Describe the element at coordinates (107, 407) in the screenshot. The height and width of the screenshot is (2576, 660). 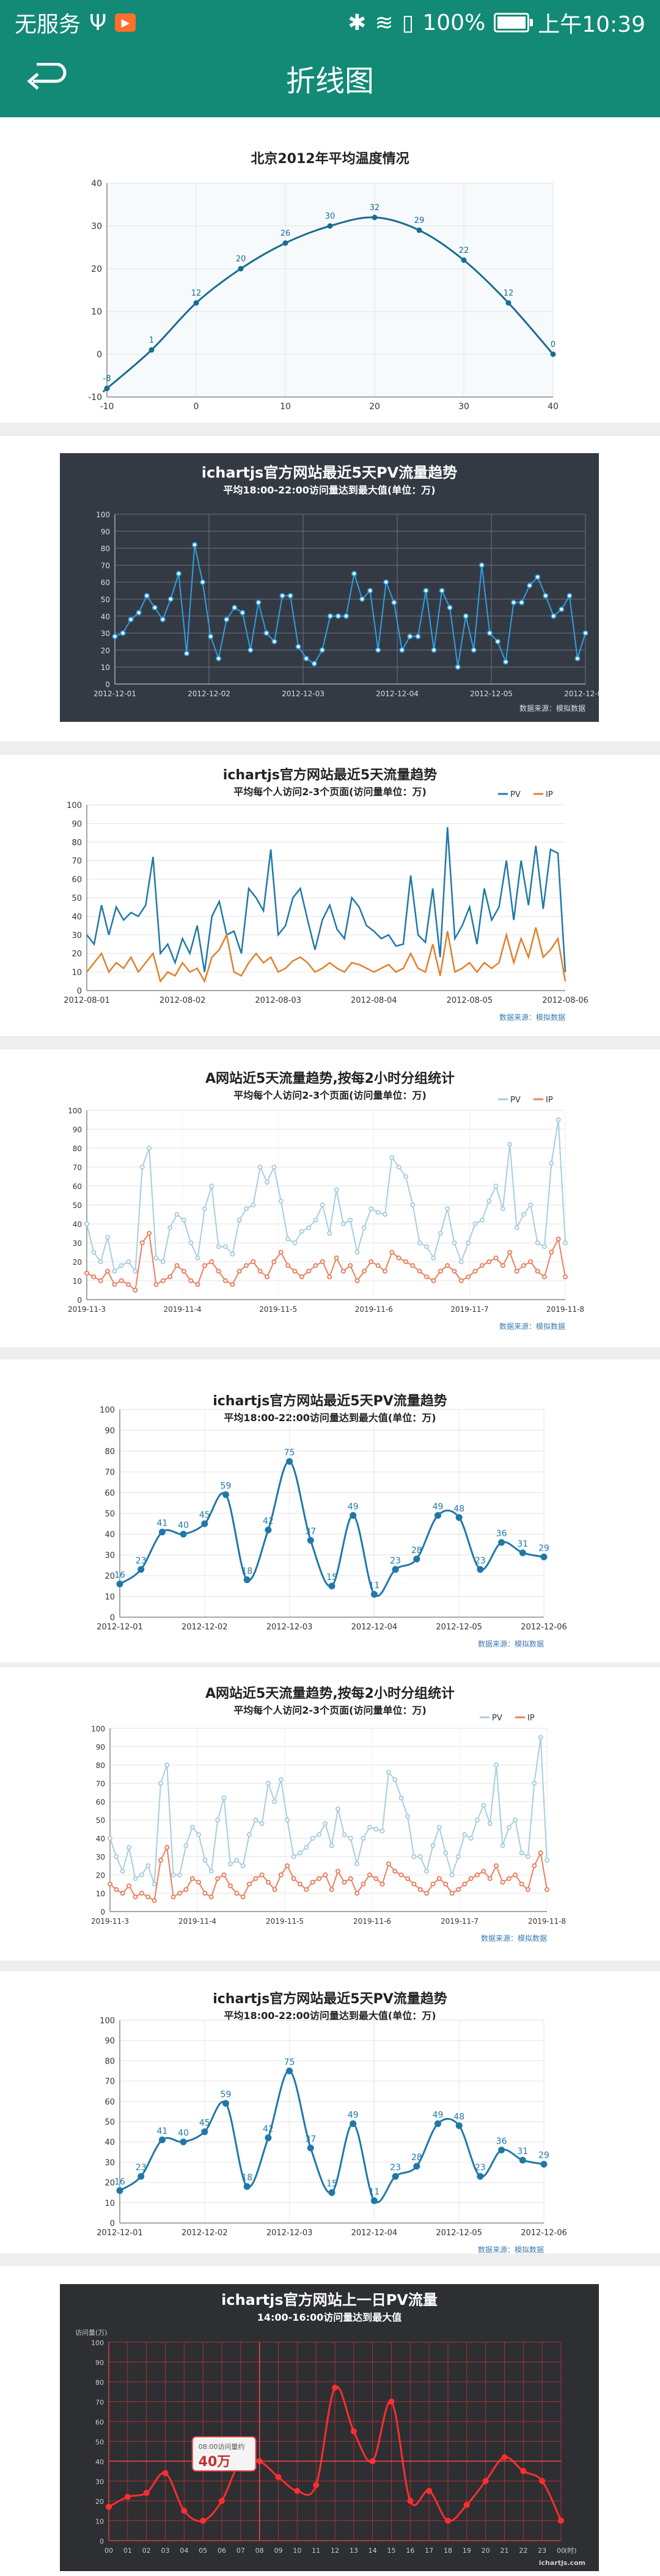
I see `x-tick-label: -10` at that location.